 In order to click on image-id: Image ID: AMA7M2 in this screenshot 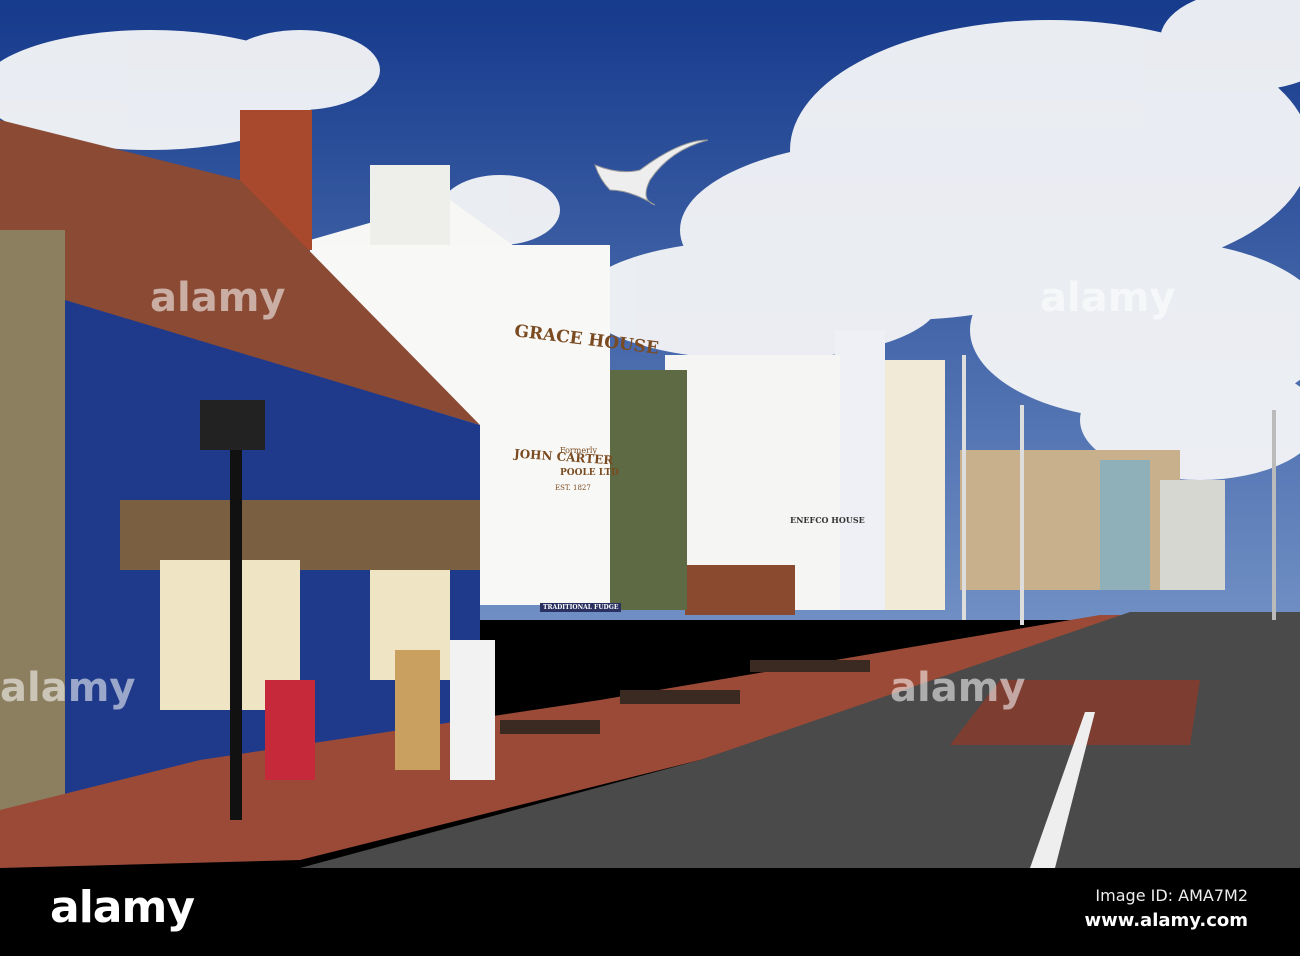, I will do `click(1171, 895)`.